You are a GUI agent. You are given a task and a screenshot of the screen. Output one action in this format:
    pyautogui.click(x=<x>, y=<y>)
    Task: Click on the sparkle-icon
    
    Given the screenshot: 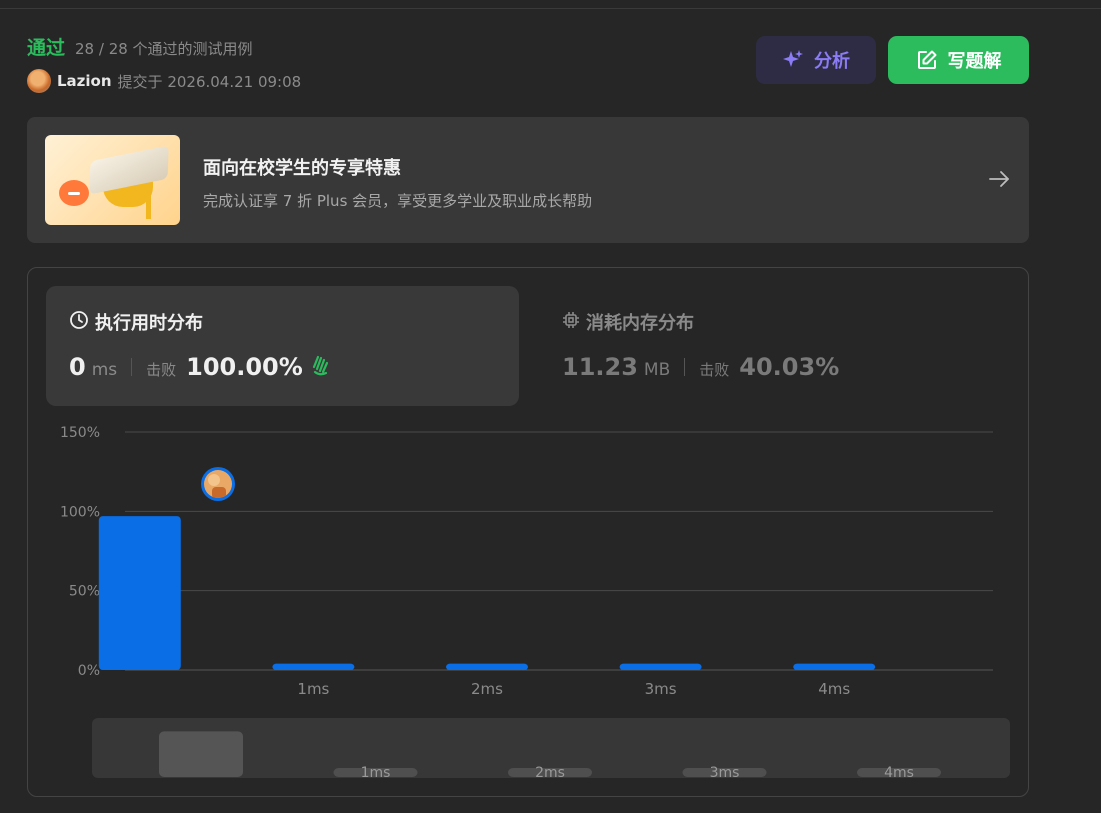 What is the action you would take?
    pyautogui.click(x=793, y=60)
    